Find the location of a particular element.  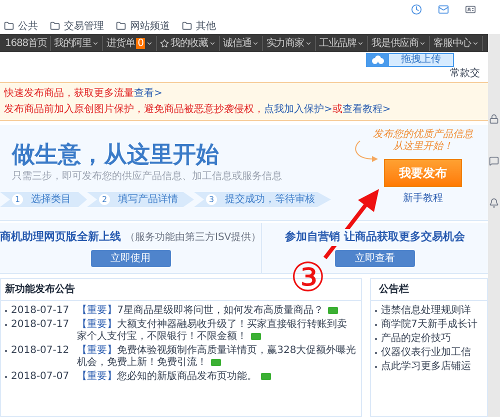

bell-icon is located at coordinates (494, 203).